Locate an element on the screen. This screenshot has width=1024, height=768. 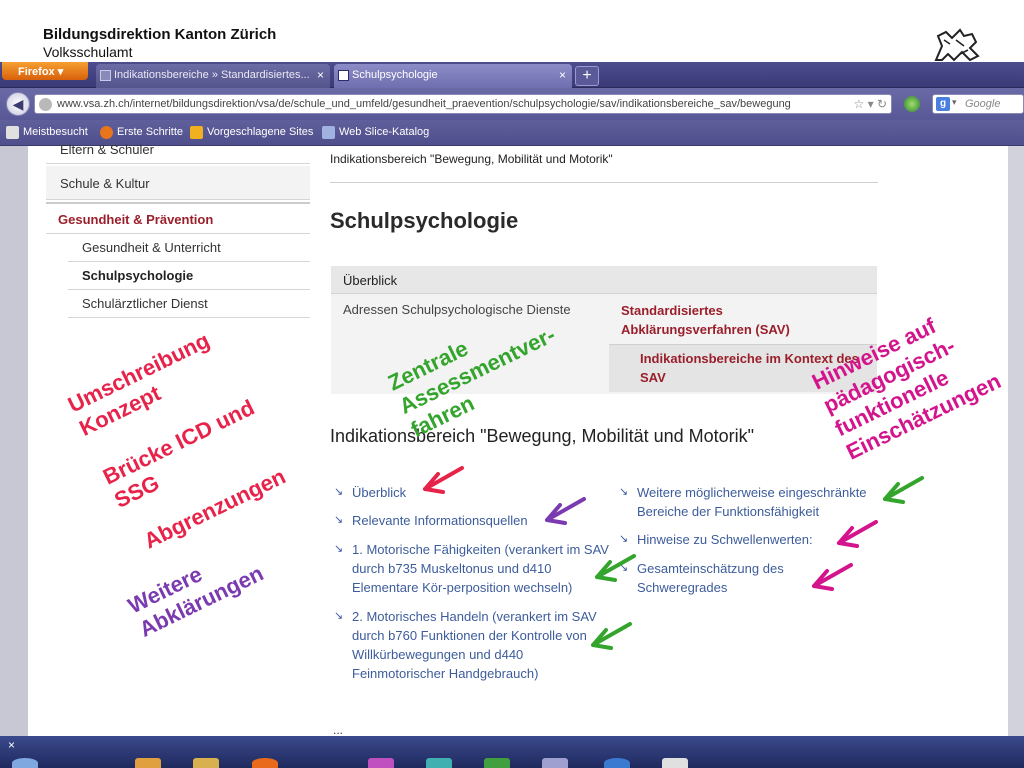
firefox-taskbar-icon is located at coordinates (265, 763).